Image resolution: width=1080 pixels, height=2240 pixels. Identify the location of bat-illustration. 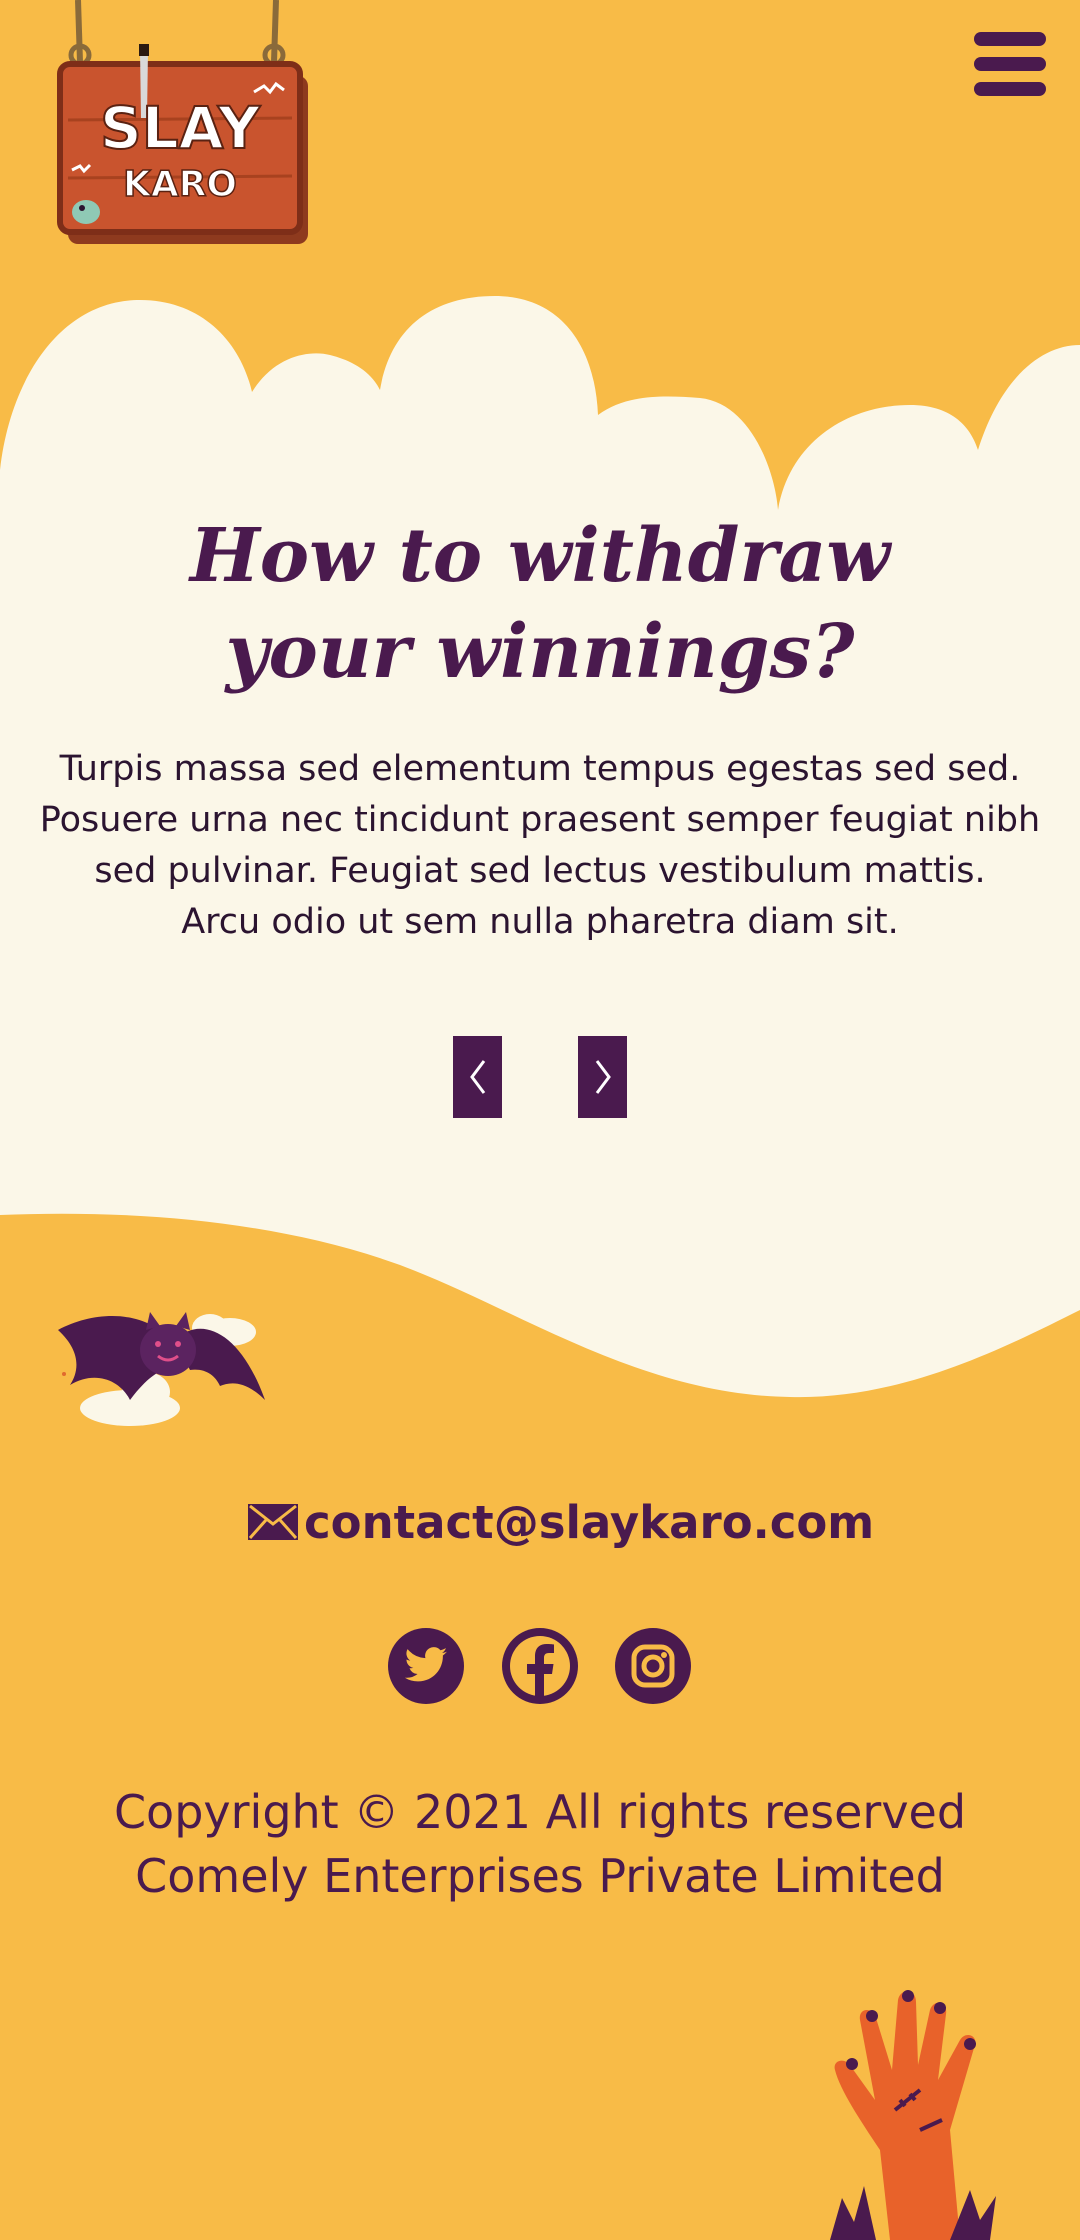
(161, 1369).